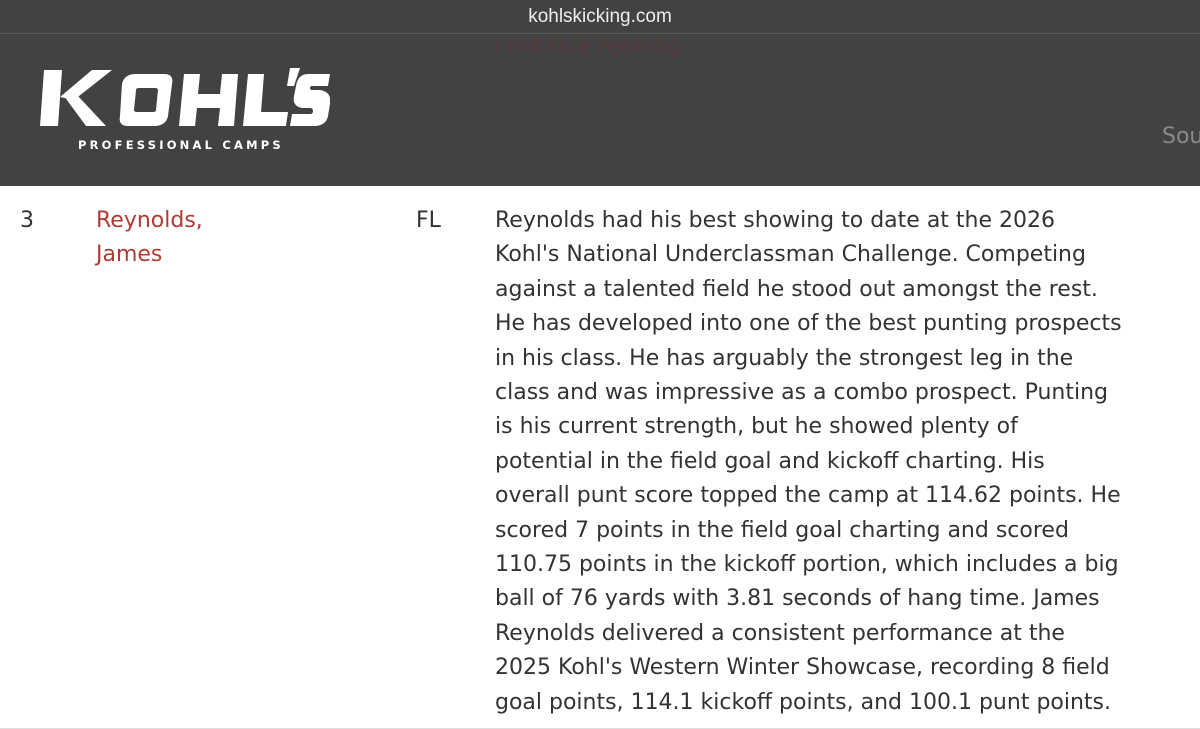  I want to click on nav-item-partial: Sou, so click(1181, 136).